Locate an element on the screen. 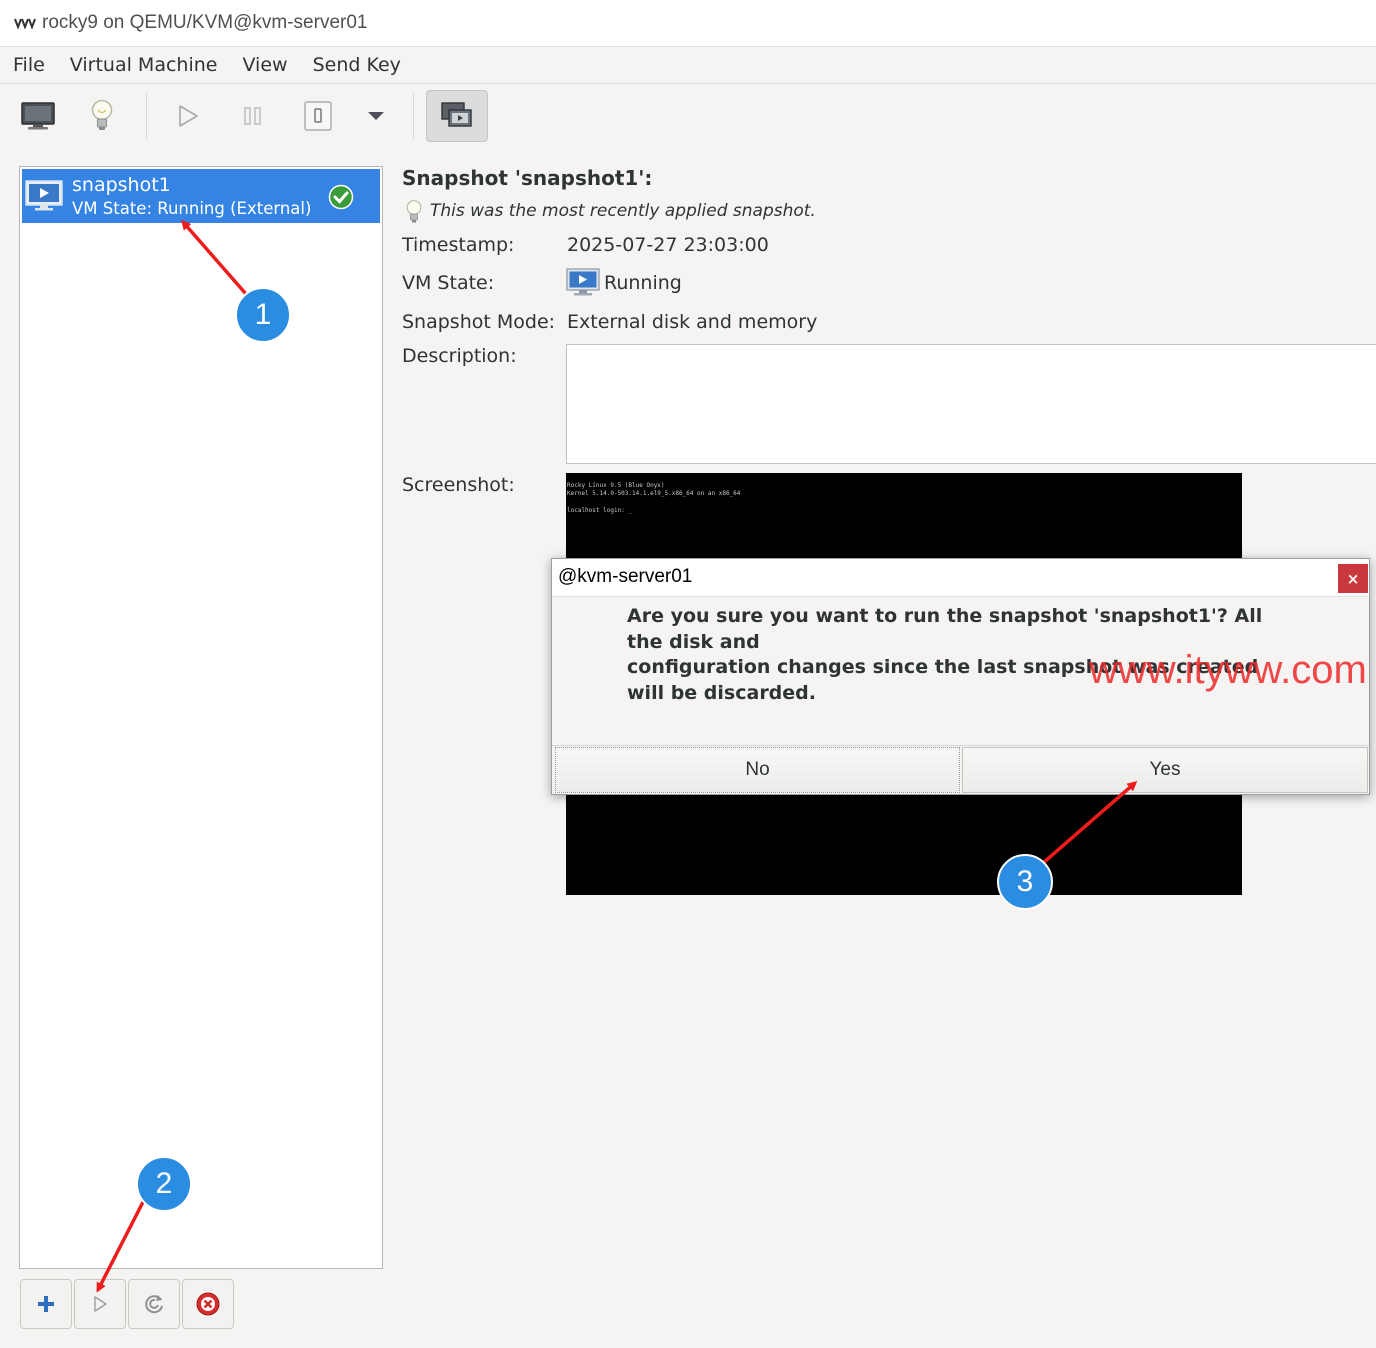 The image size is (1376, 1348). annotation-badge-3: 3 is located at coordinates (1025, 882).